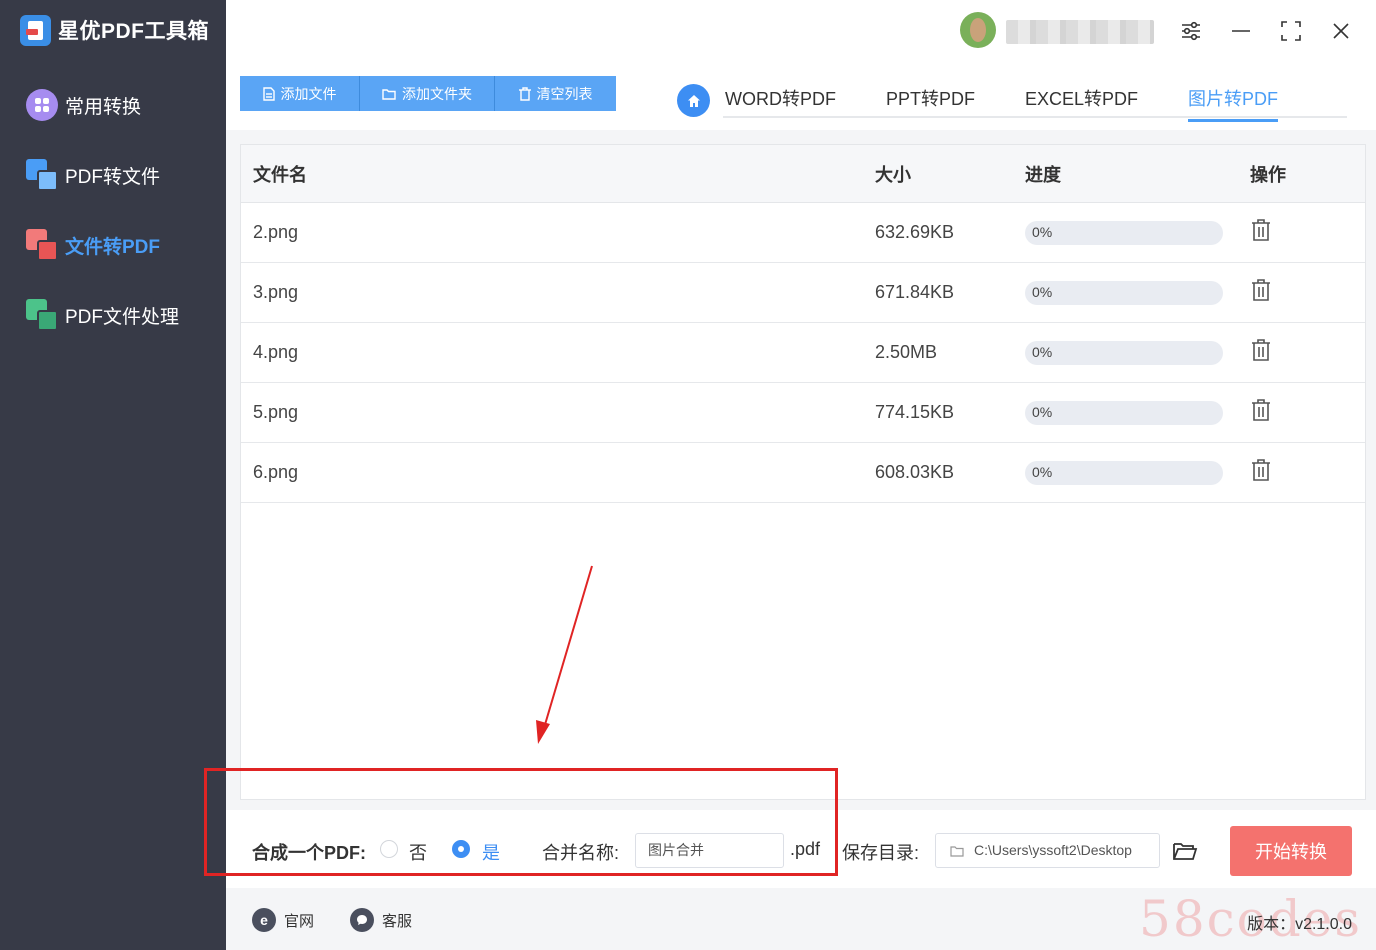 Image resolution: width=1376 pixels, height=950 pixels. What do you see at coordinates (1002, 99) in the screenshot?
I see `conversion-tabs: WORD转PDF PPT转PDF EXCEL转PDF 图片转PDF` at bounding box center [1002, 99].